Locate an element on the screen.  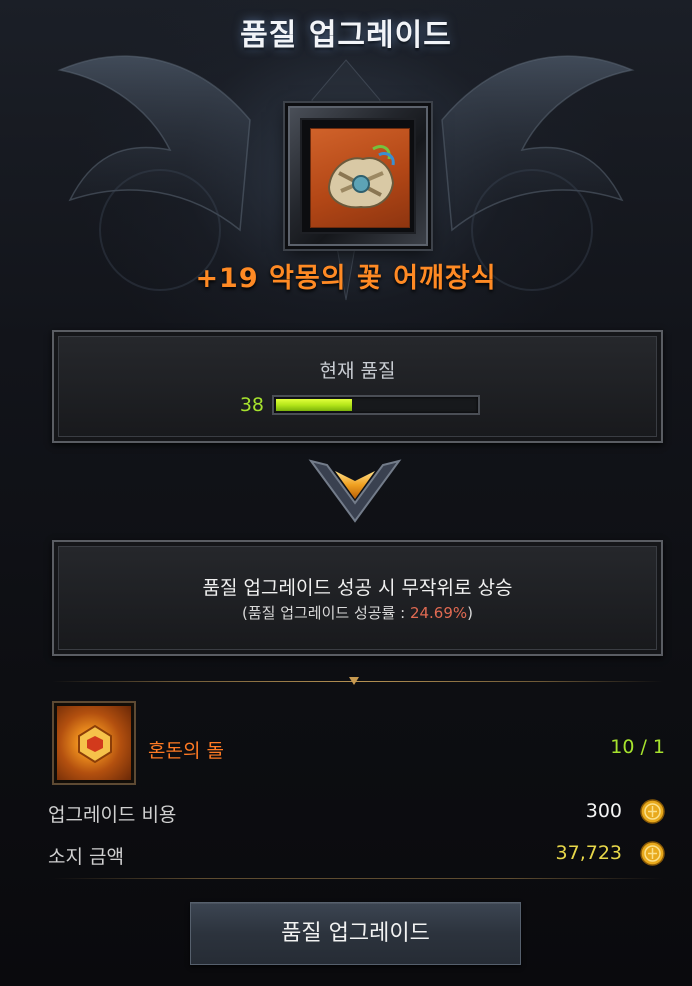
quality-bar is located at coordinates (376, 405).